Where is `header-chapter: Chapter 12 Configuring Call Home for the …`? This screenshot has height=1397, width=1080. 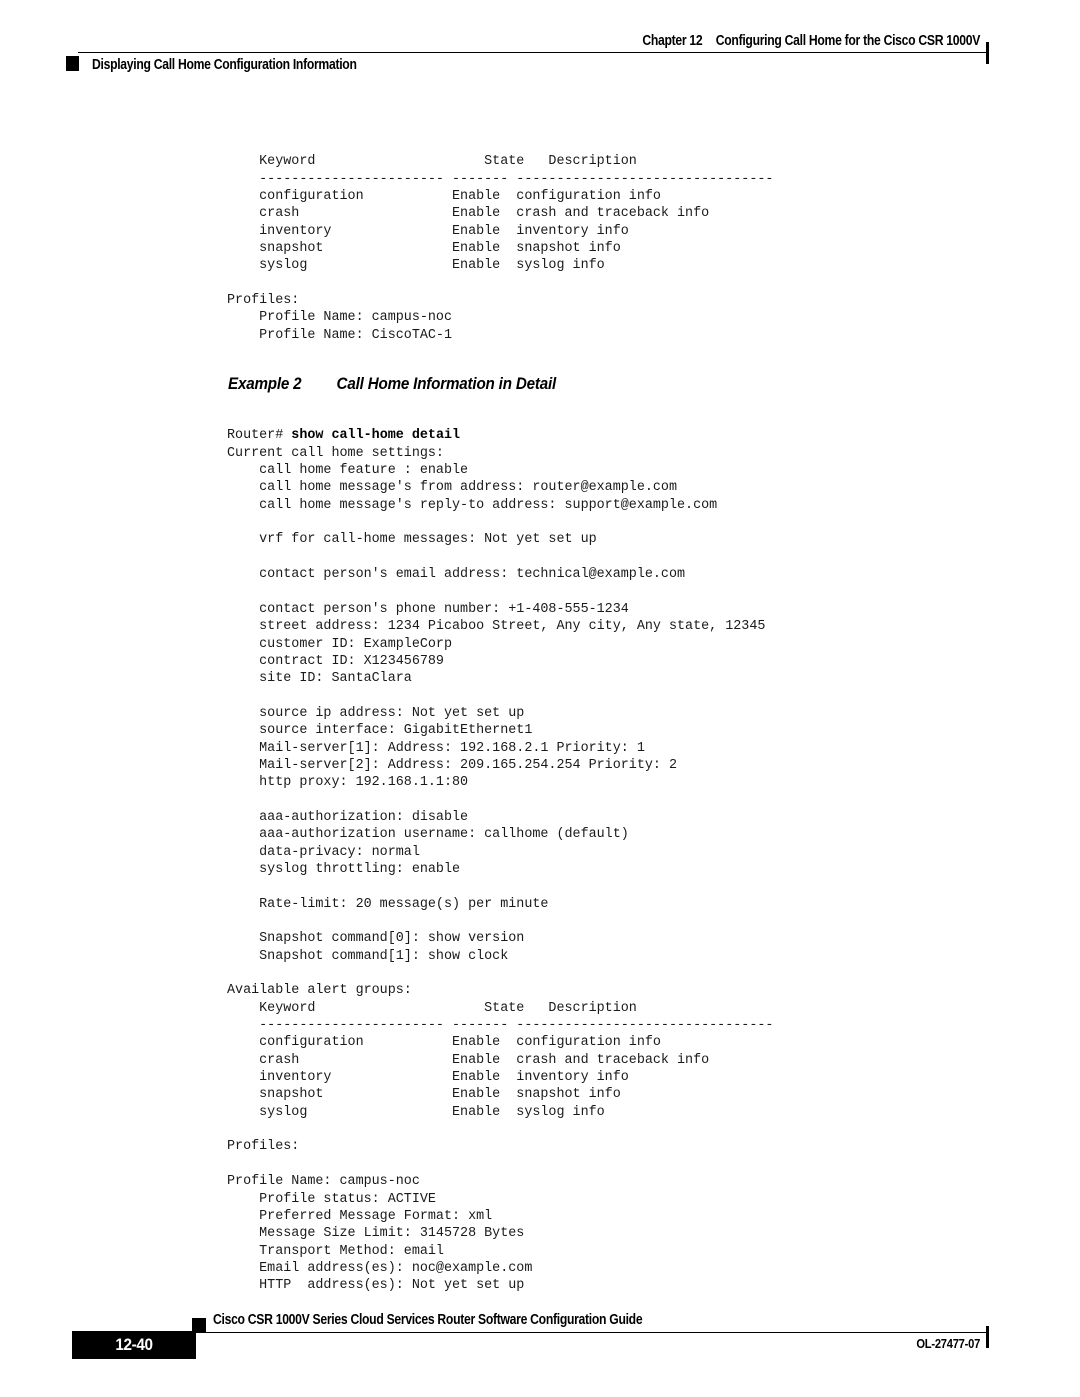
header-chapter: Chapter 12 Configuring Call Home for the … is located at coordinates (811, 41).